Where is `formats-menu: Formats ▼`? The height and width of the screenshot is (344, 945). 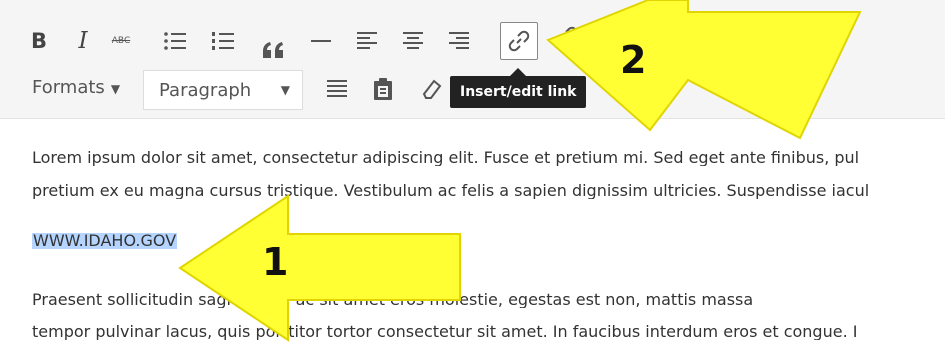
formats-menu: Formats ▼ is located at coordinates (76, 87).